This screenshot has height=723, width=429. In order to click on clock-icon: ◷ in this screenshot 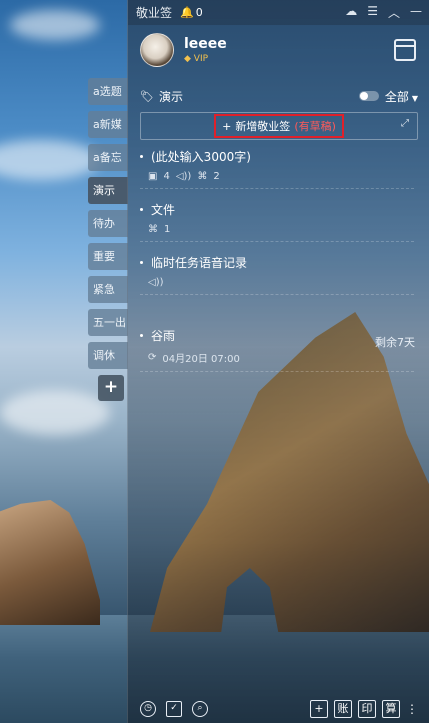, I will do `click(148, 709)`.